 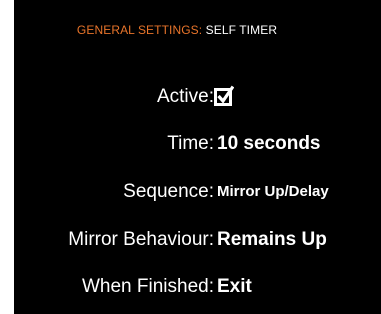 What do you see at coordinates (185, 96) in the screenshot?
I see `active-label: Active:` at bounding box center [185, 96].